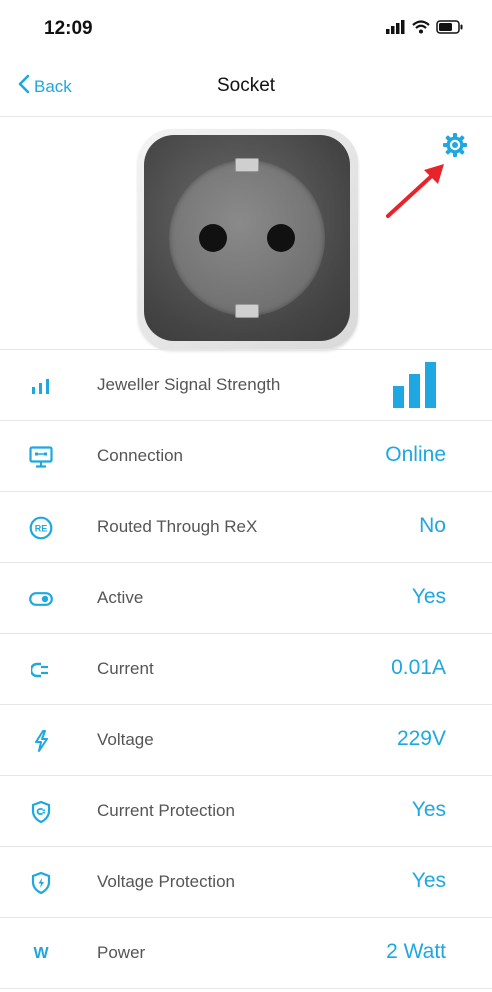 The width and height of the screenshot is (492, 992). Describe the element at coordinates (396, 29) in the screenshot. I see `cellular-signal-icon` at that location.